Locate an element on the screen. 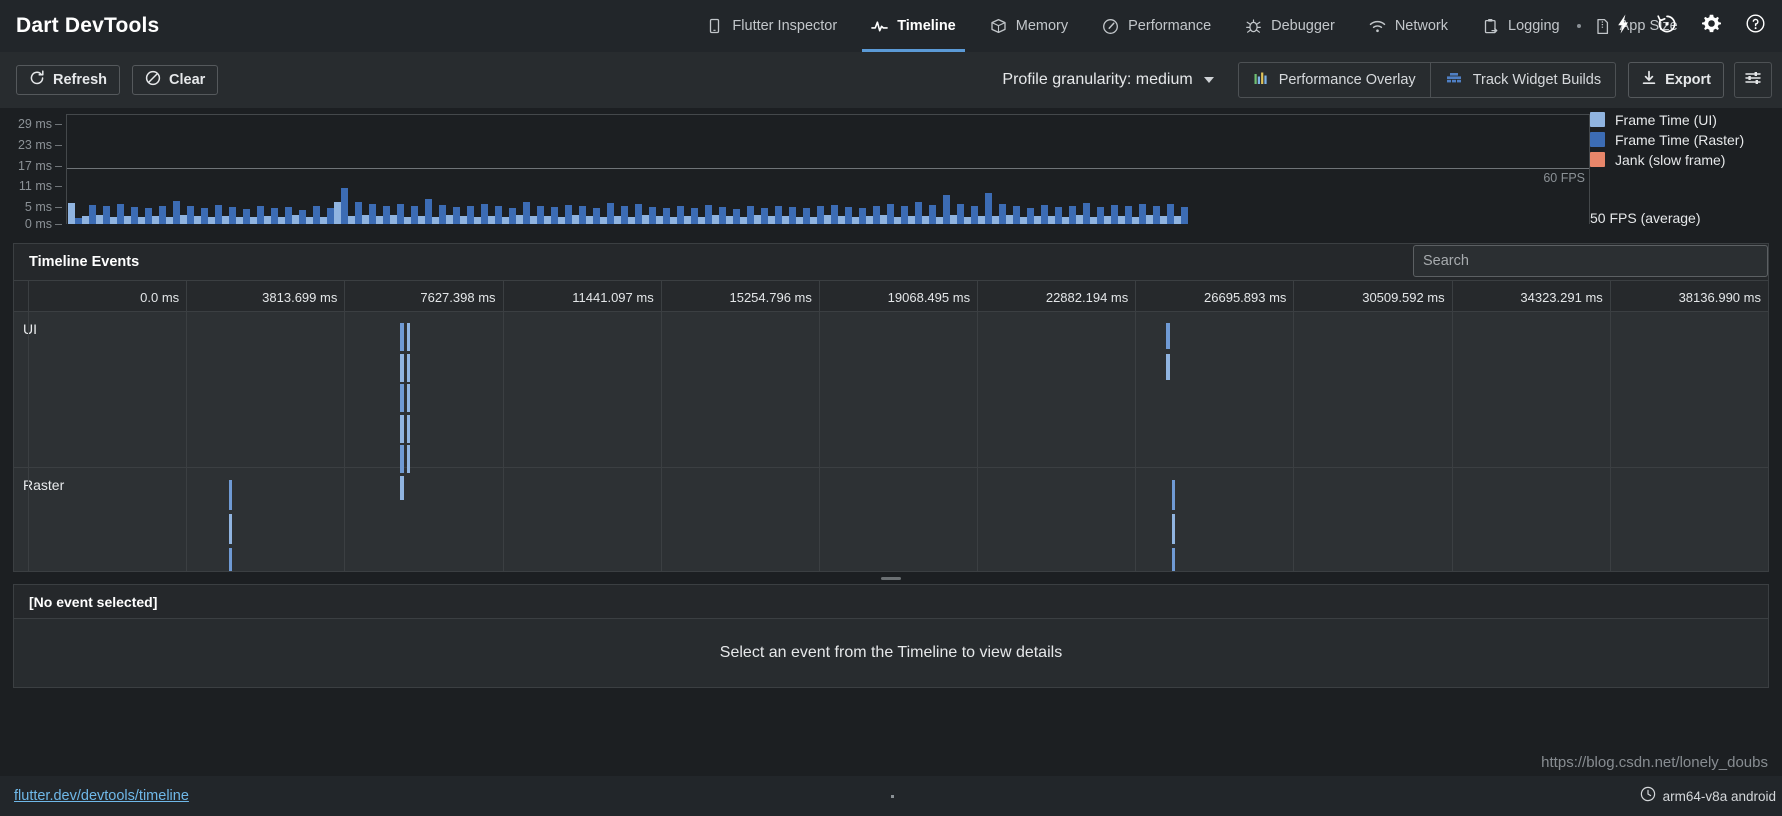 This screenshot has height=816, width=1782. hot-restart-button is located at coordinates (1667, 26).